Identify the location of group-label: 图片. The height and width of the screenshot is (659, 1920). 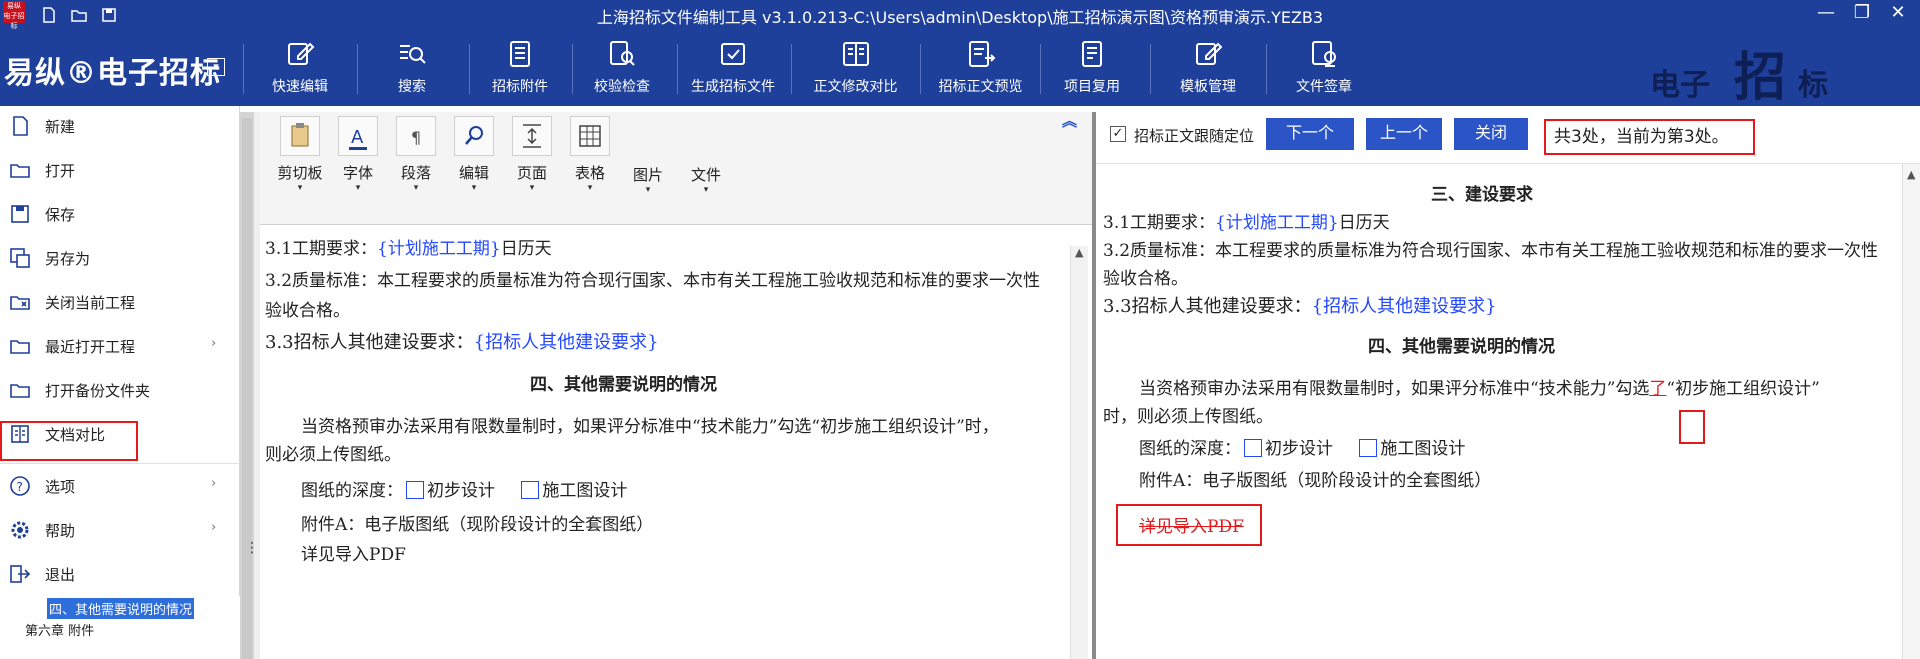
(647, 175).